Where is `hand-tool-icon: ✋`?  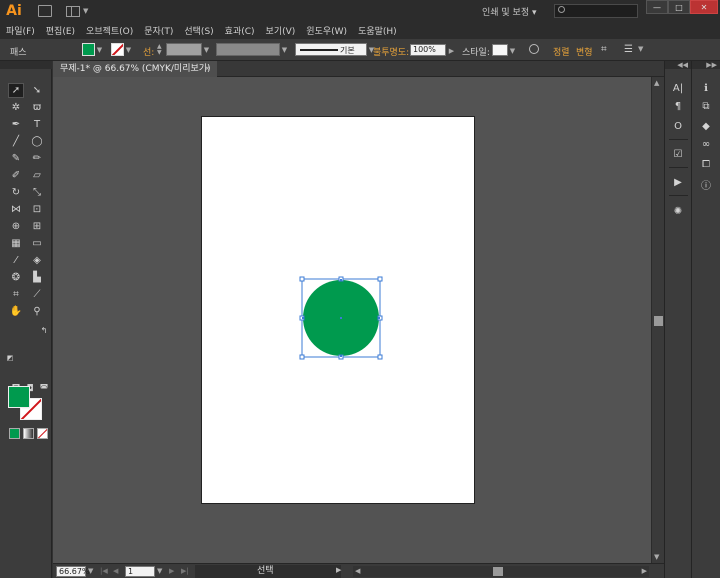
hand-tool-icon: ✋ is located at coordinates (16, 311).